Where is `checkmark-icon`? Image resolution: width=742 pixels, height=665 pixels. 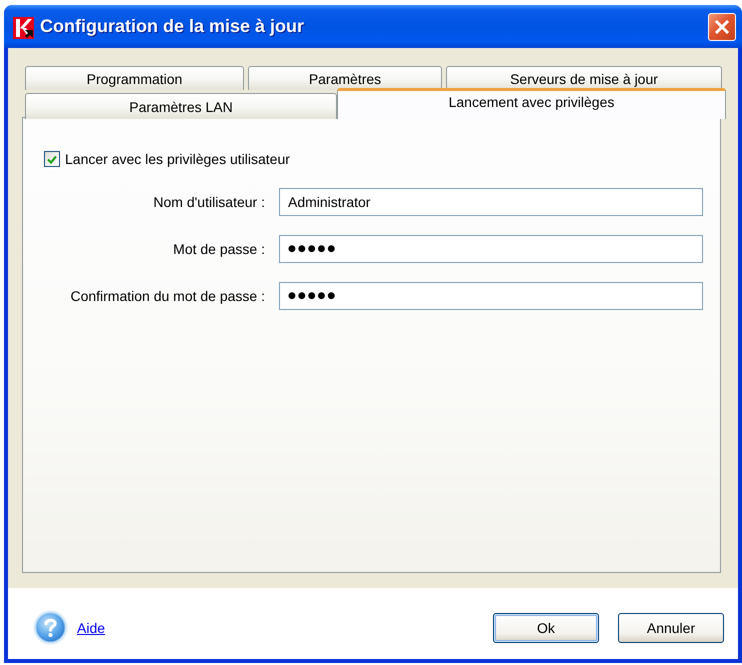
checkmark-icon is located at coordinates (52, 159).